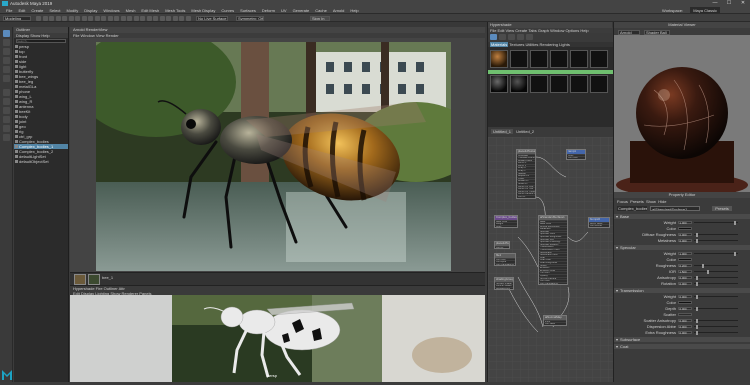  I want to click on graph-tab-1: Untitled_1, so click(502, 131).